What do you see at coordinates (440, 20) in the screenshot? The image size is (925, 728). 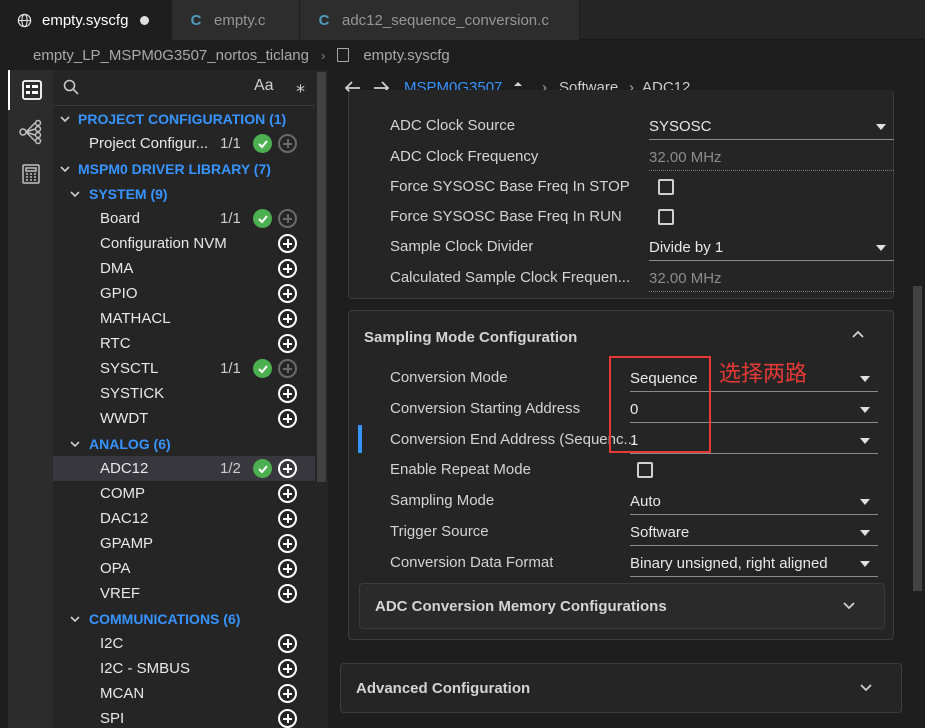 I see `tab-adc12-sequence-conversion-c: C adc12_sequence_conversion.c` at bounding box center [440, 20].